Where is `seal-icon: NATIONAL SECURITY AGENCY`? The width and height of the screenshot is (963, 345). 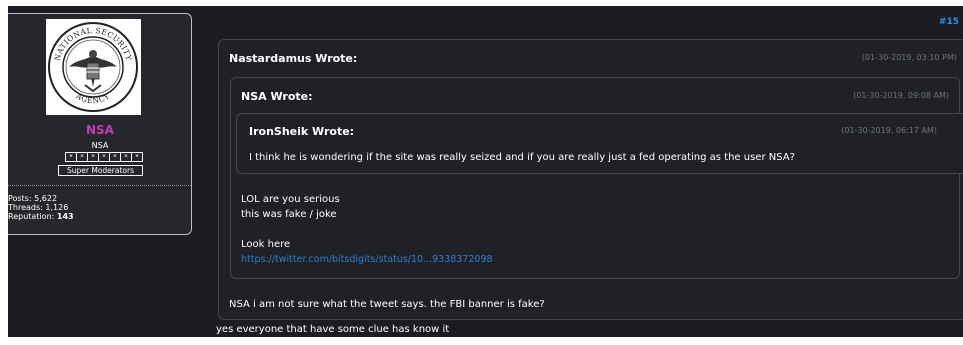 seal-icon: NATIONAL SECURITY AGENCY is located at coordinates (93, 67).